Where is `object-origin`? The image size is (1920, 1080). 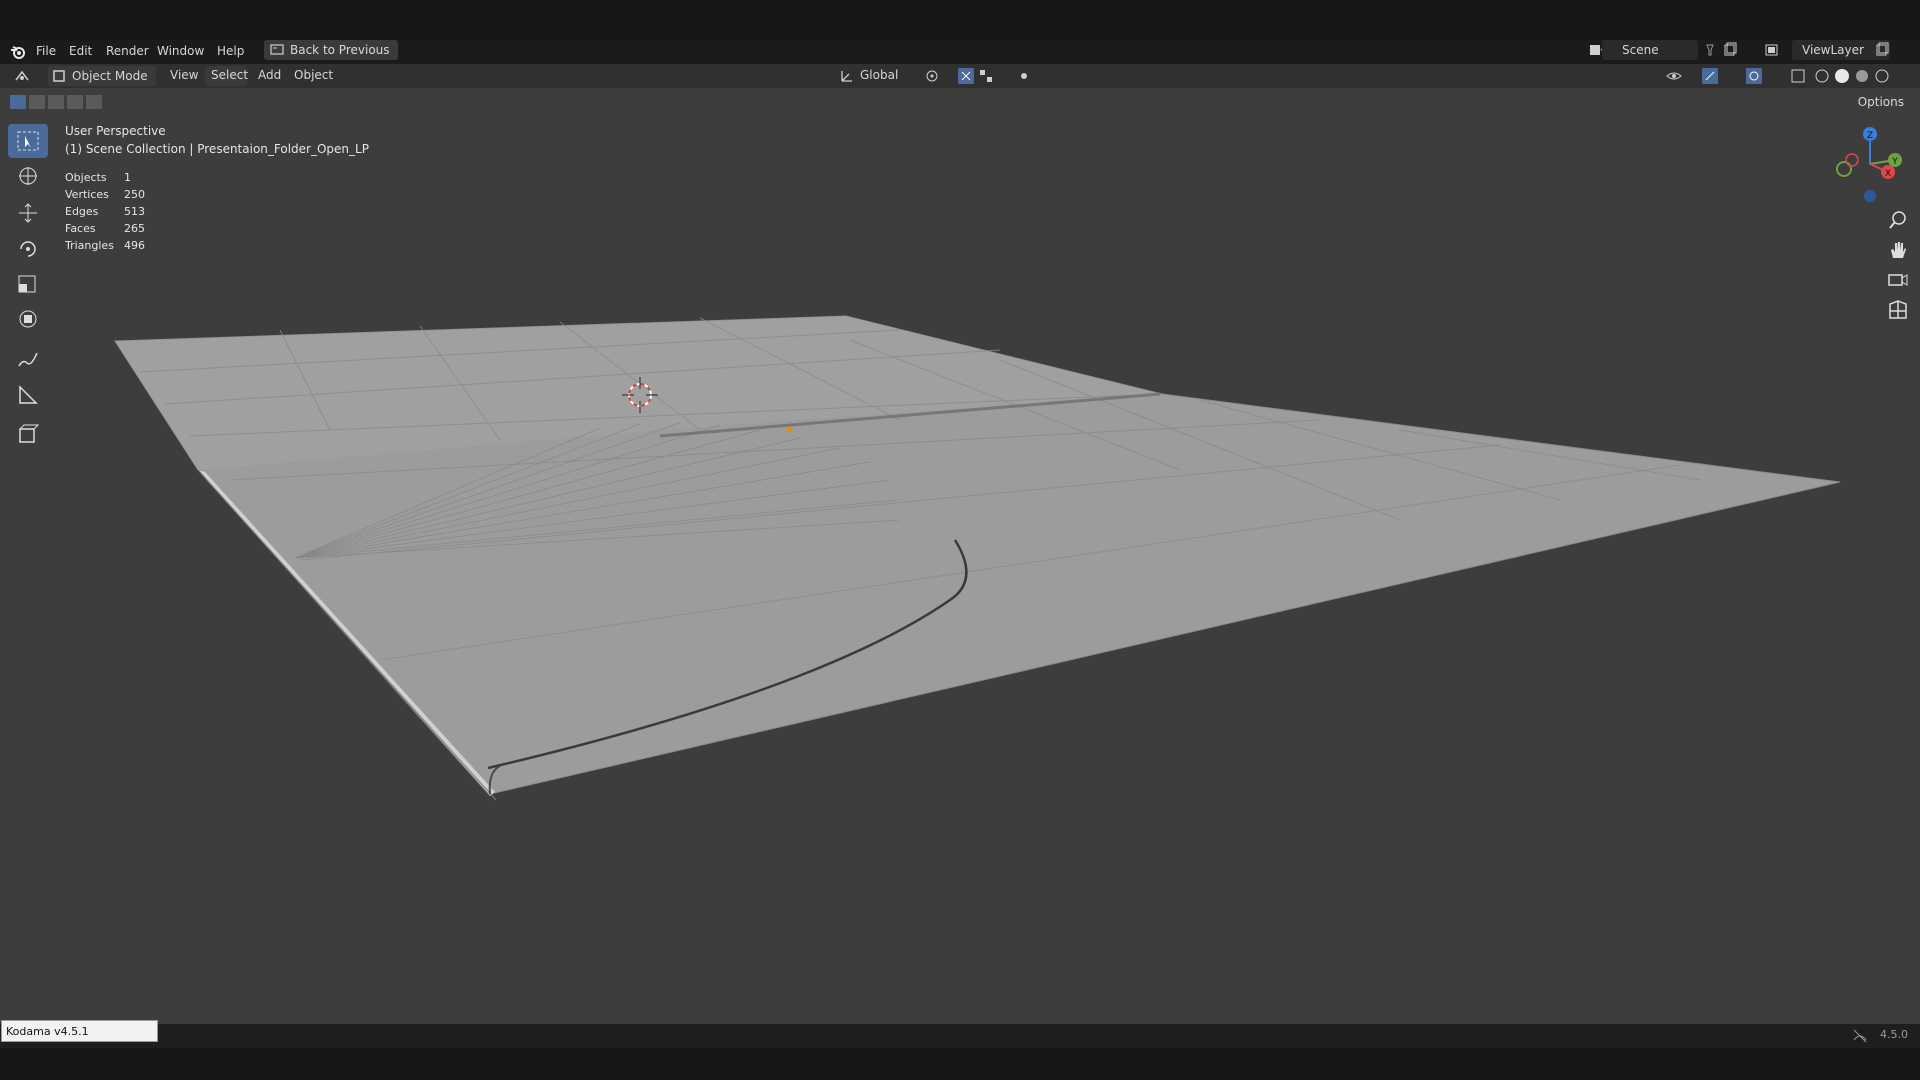
object-origin is located at coordinates (789, 429).